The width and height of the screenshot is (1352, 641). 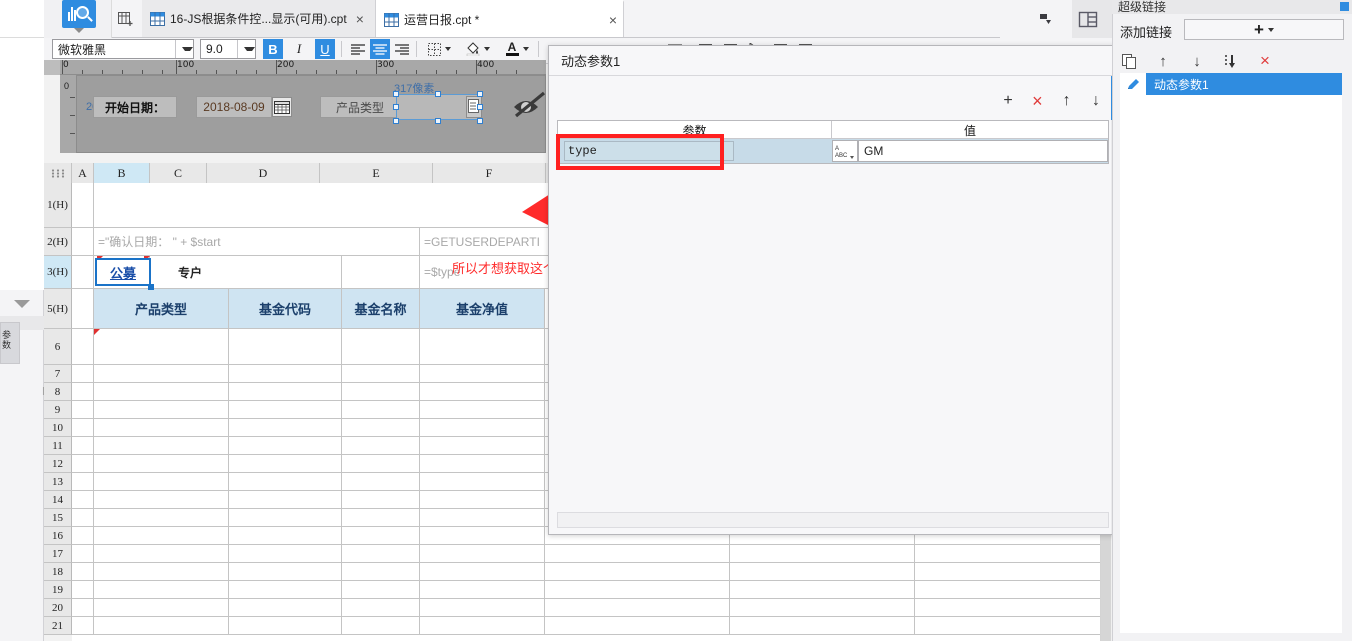 I want to click on row-header: 20, so click(x=58, y=608).